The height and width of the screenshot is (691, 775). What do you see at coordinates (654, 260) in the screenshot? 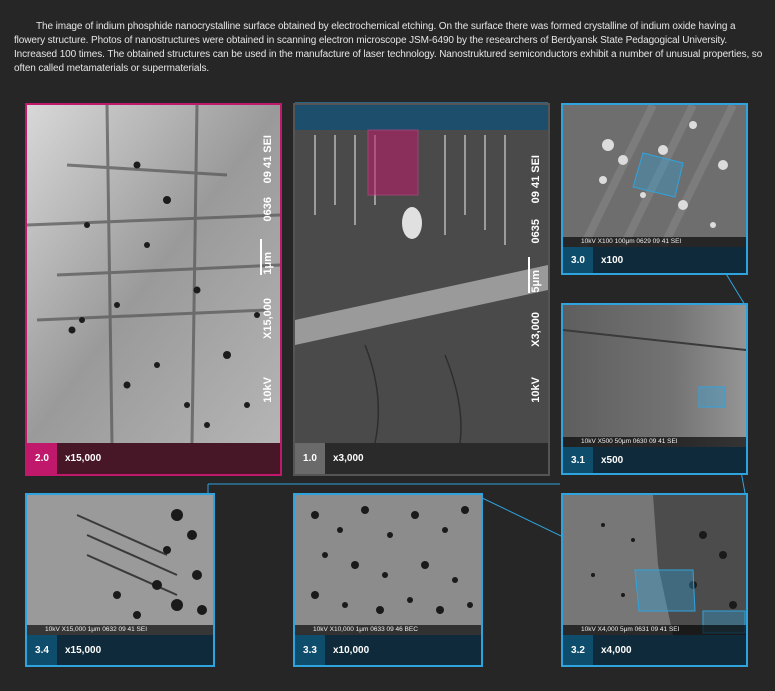
I see `panel-caption: 3.0 x100` at bounding box center [654, 260].